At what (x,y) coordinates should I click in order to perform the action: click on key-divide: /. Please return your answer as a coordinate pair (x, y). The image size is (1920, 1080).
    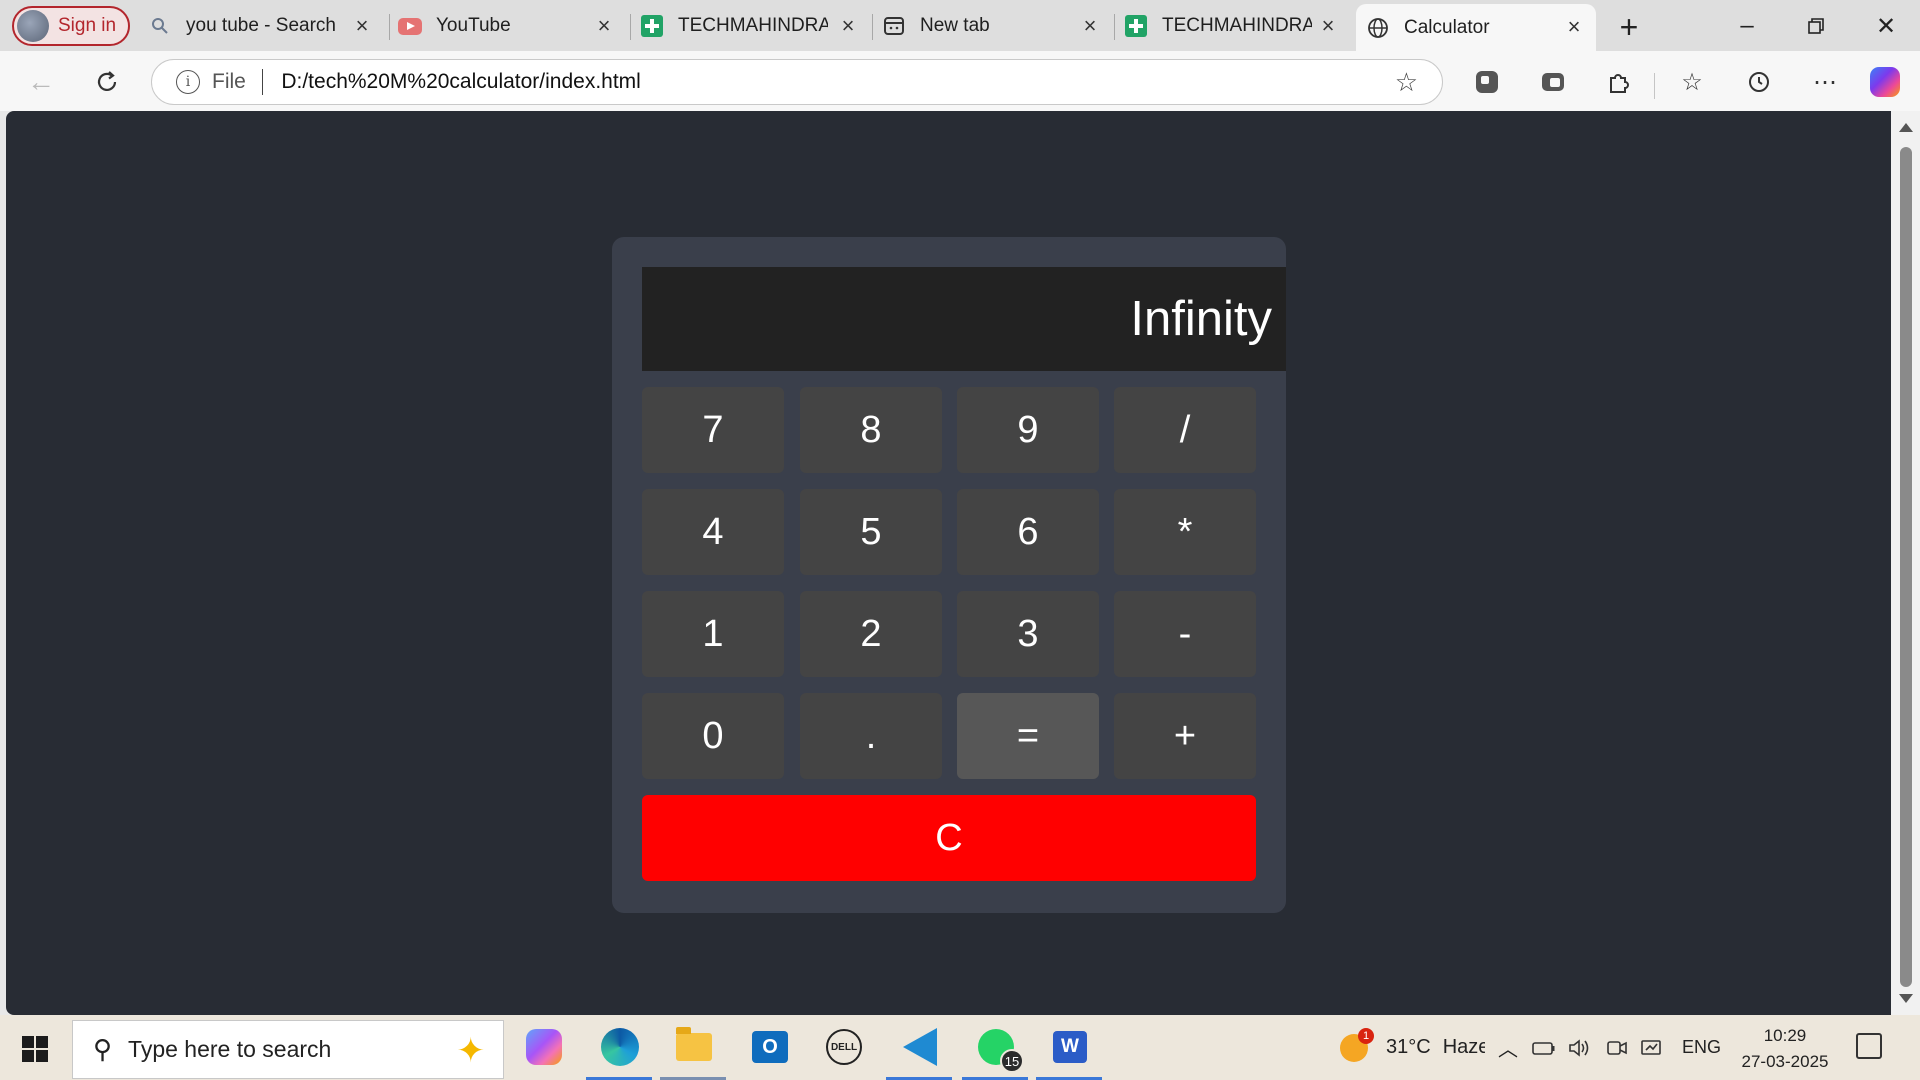
    Looking at the image, I should click on (1185, 430).